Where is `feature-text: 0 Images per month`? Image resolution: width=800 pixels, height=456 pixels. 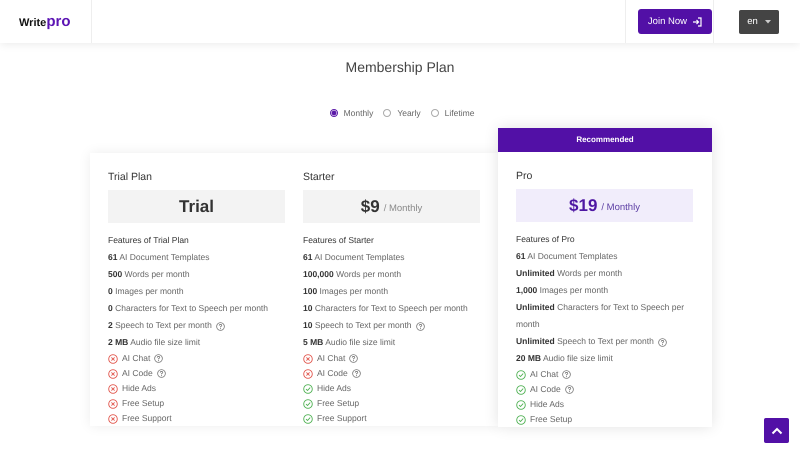
feature-text: 0 Images per month is located at coordinates (146, 291).